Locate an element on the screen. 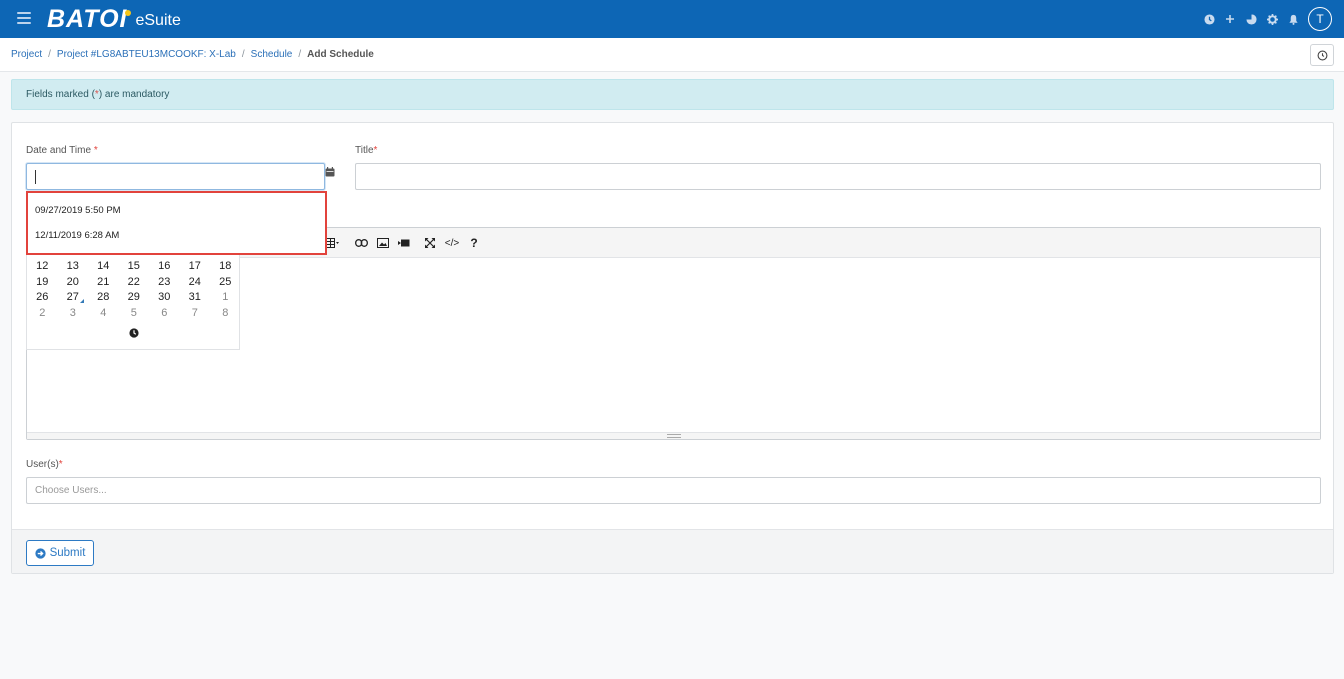 This screenshot has width=1344, height=679. calendar-day: 24 is located at coordinates (195, 283).